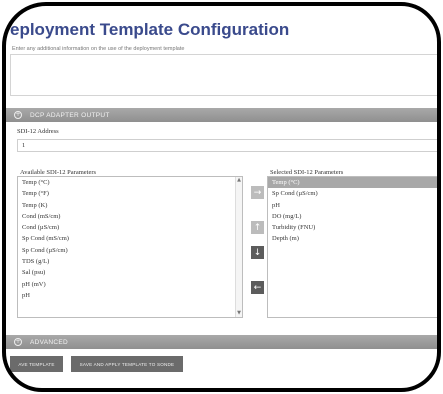 The width and height of the screenshot is (443, 394). I want to click on section-advanced: + ADVANCED, so click(223, 342).